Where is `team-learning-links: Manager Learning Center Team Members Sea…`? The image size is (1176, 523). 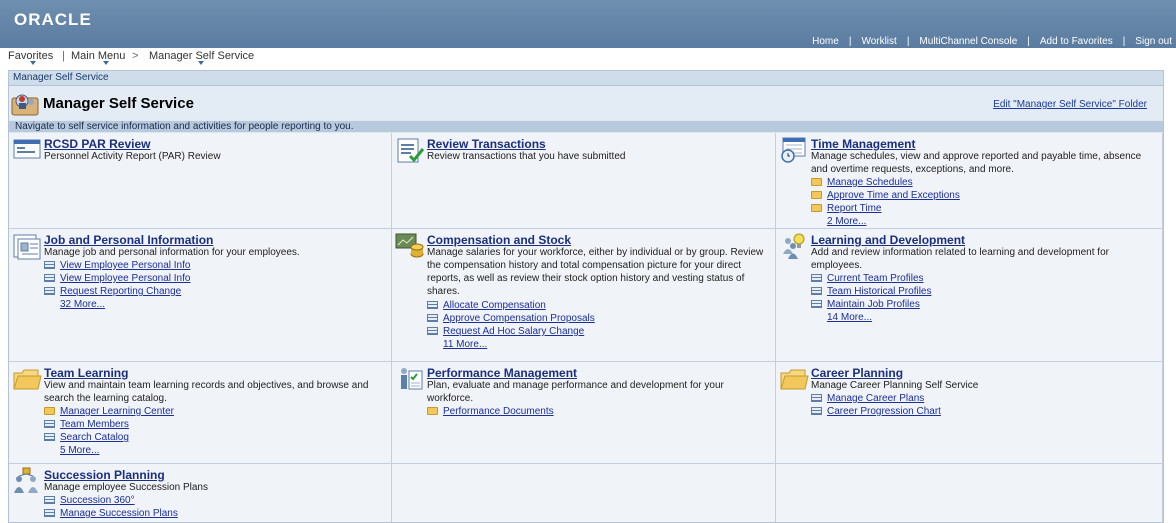
team-learning-links: Manager Learning Center Team Members Sea… is located at coordinates (109, 431).